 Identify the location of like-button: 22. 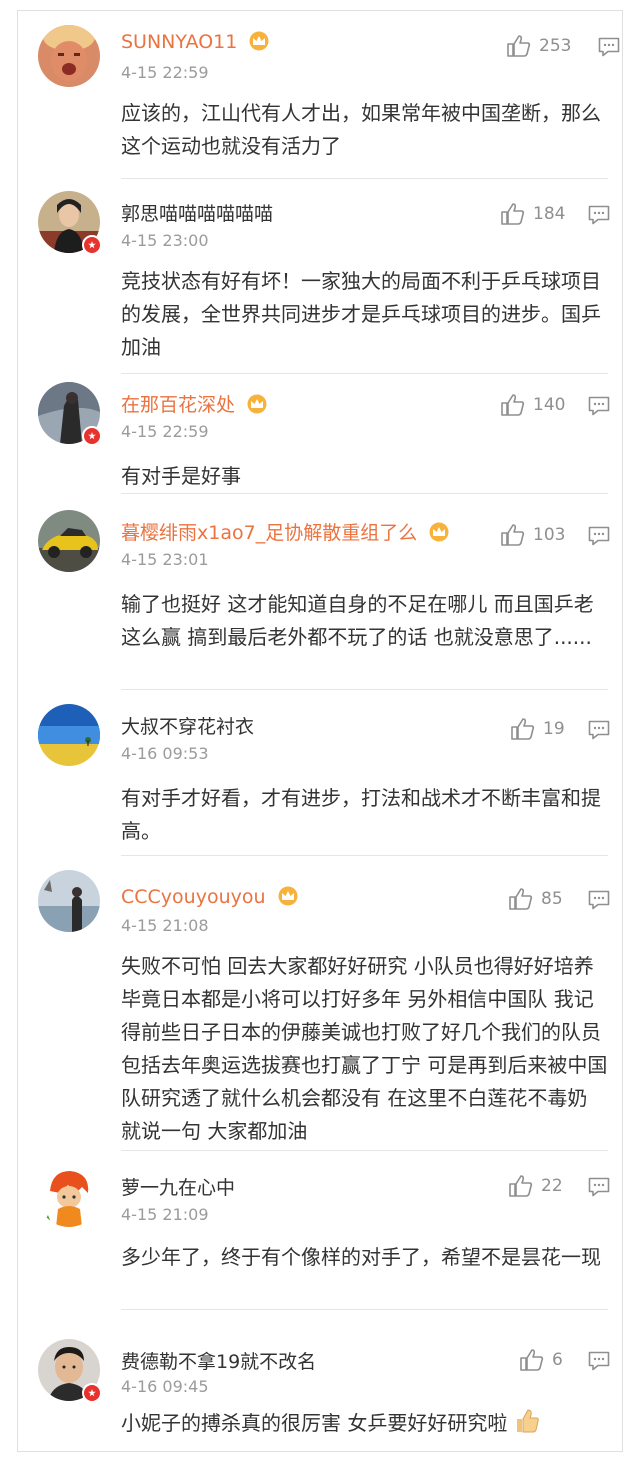
(536, 1186).